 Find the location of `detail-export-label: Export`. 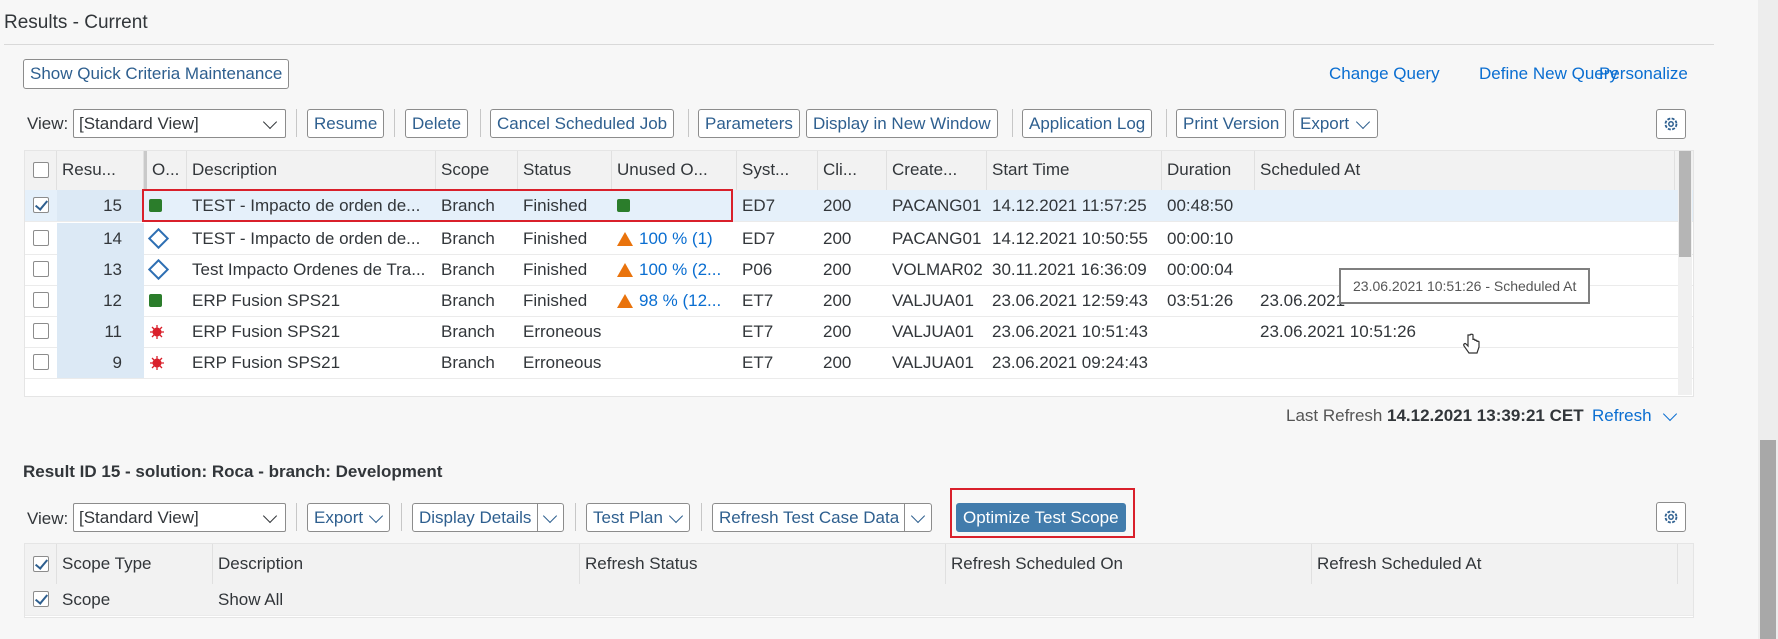

detail-export-label: Export is located at coordinates (339, 517).